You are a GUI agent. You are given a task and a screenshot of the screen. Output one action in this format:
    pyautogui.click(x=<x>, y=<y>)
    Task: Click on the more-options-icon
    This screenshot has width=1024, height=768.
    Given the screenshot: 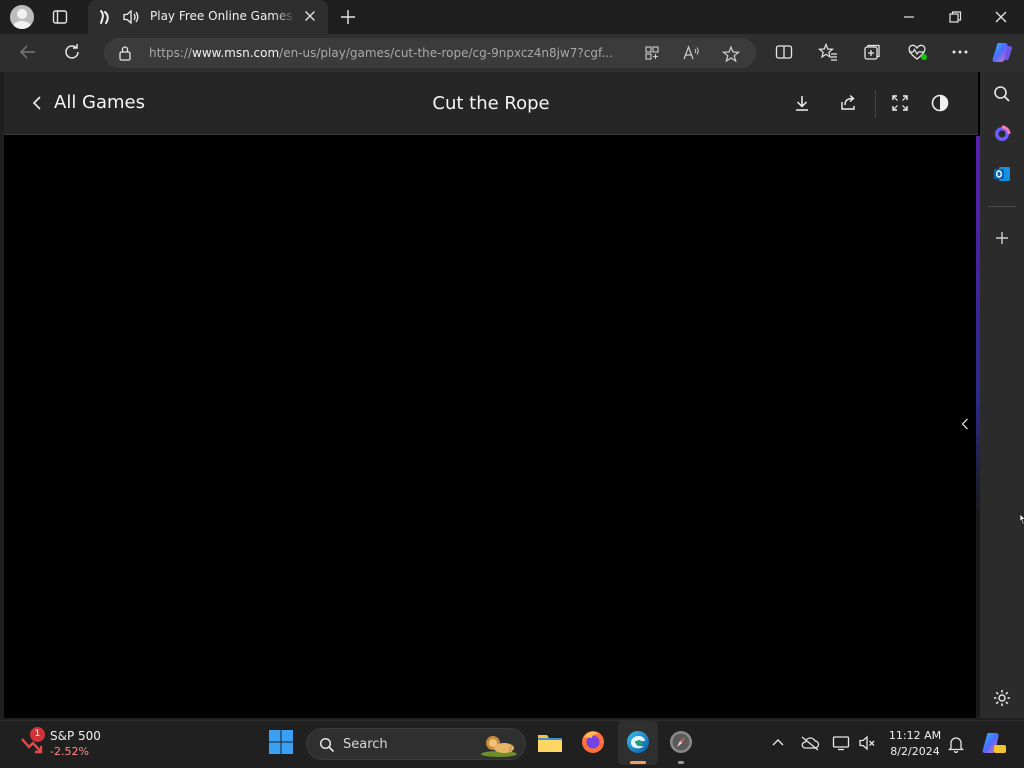 What is the action you would take?
    pyautogui.click(x=960, y=52)
    